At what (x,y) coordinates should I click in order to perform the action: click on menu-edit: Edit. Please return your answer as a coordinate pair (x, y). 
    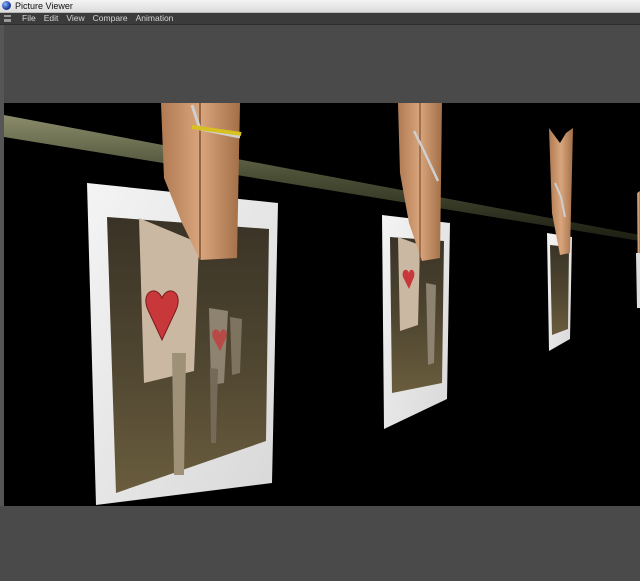
    Looking at the image, I should click on (51, 18).